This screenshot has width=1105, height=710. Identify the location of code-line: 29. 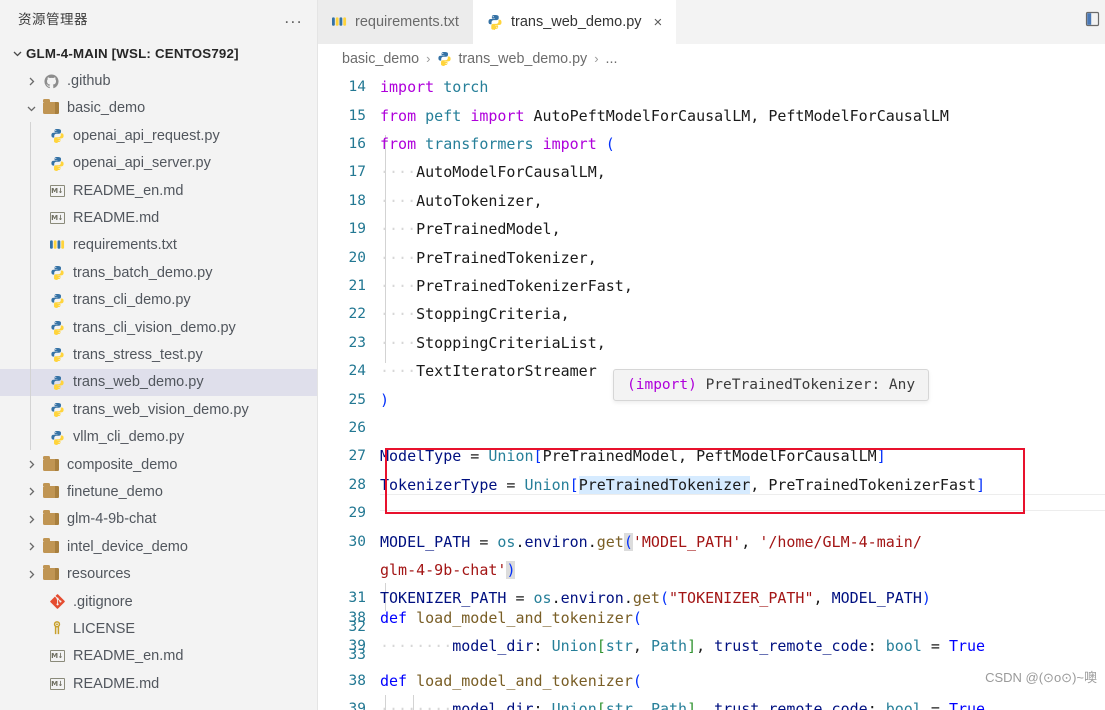
(711, 513).